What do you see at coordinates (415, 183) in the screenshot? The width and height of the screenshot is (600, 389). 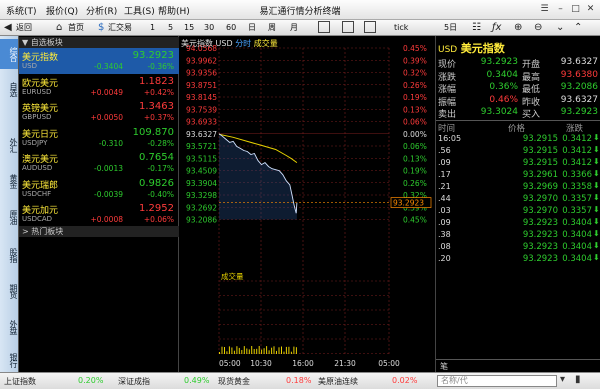 I see `percent-axis-label: 0.26%` at bounding box center [415, 183].